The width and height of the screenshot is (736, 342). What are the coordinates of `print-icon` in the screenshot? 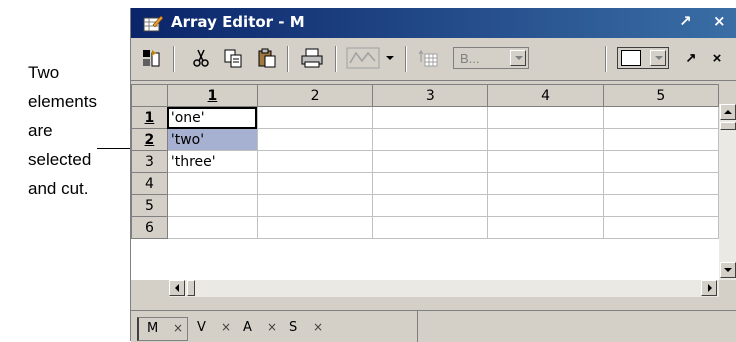 It's located at (312, 58).